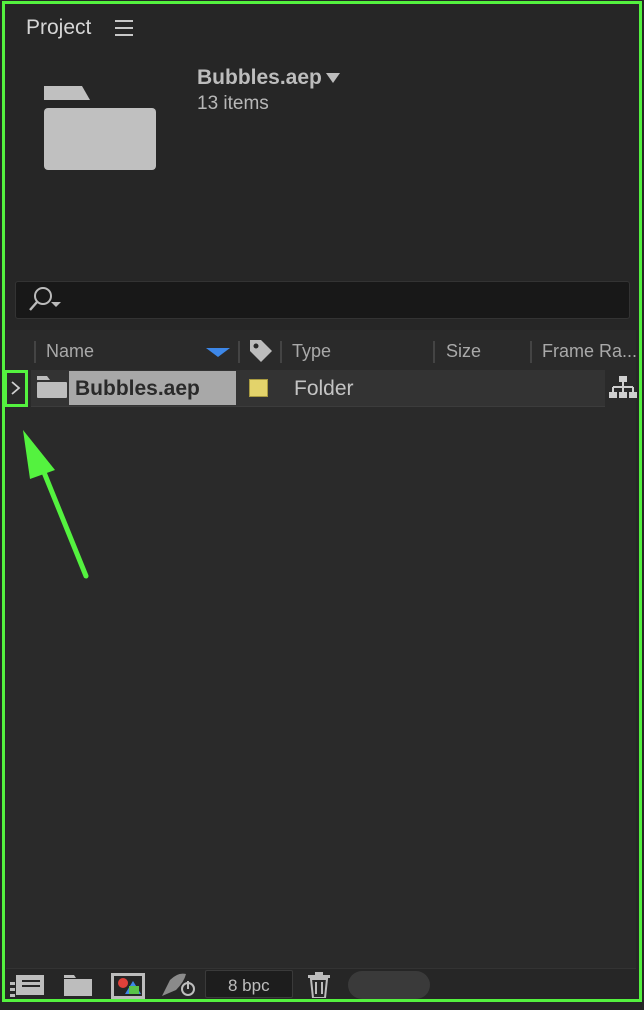  I want to click on folder-icon, so click(52, 387).